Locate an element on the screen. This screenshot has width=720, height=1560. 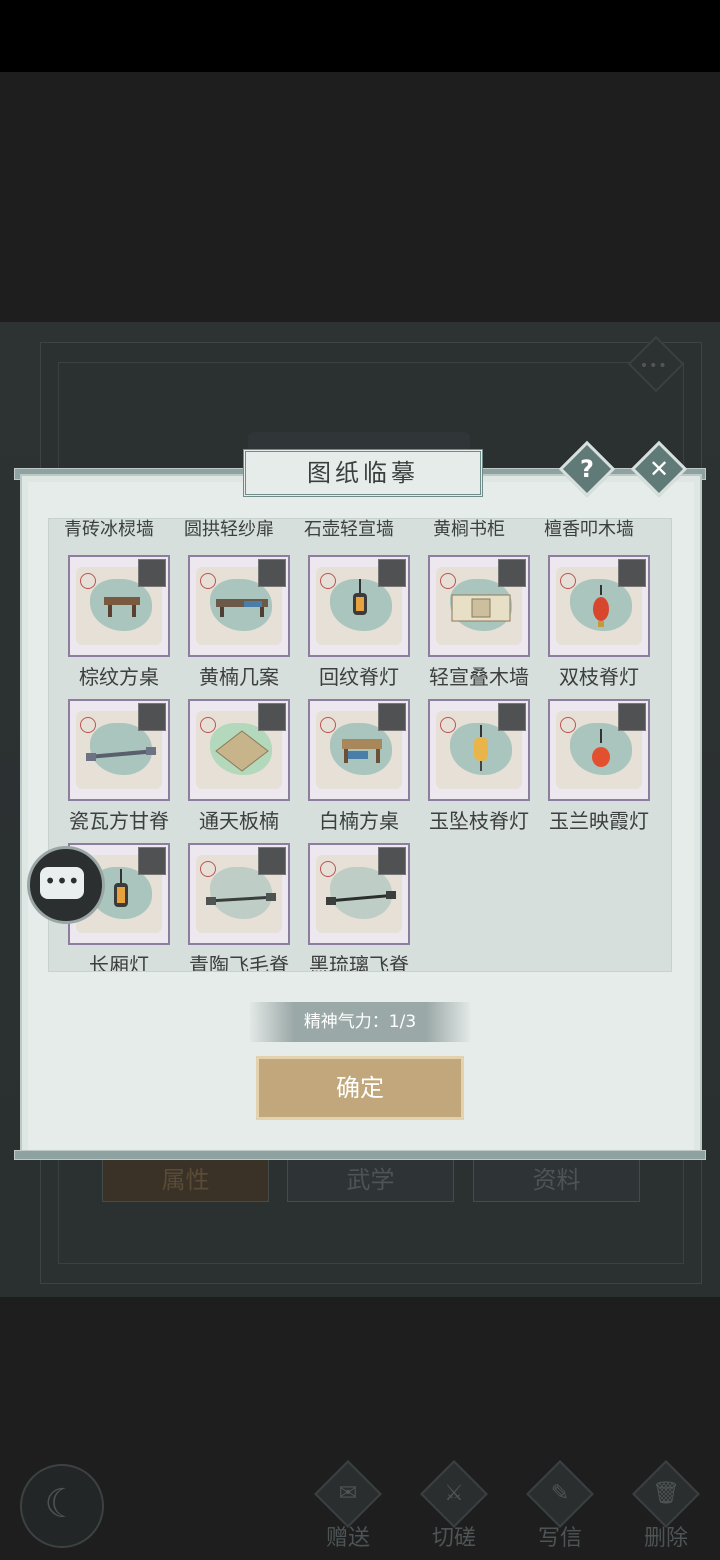
wall-icon is located at coordinates (481, 608).